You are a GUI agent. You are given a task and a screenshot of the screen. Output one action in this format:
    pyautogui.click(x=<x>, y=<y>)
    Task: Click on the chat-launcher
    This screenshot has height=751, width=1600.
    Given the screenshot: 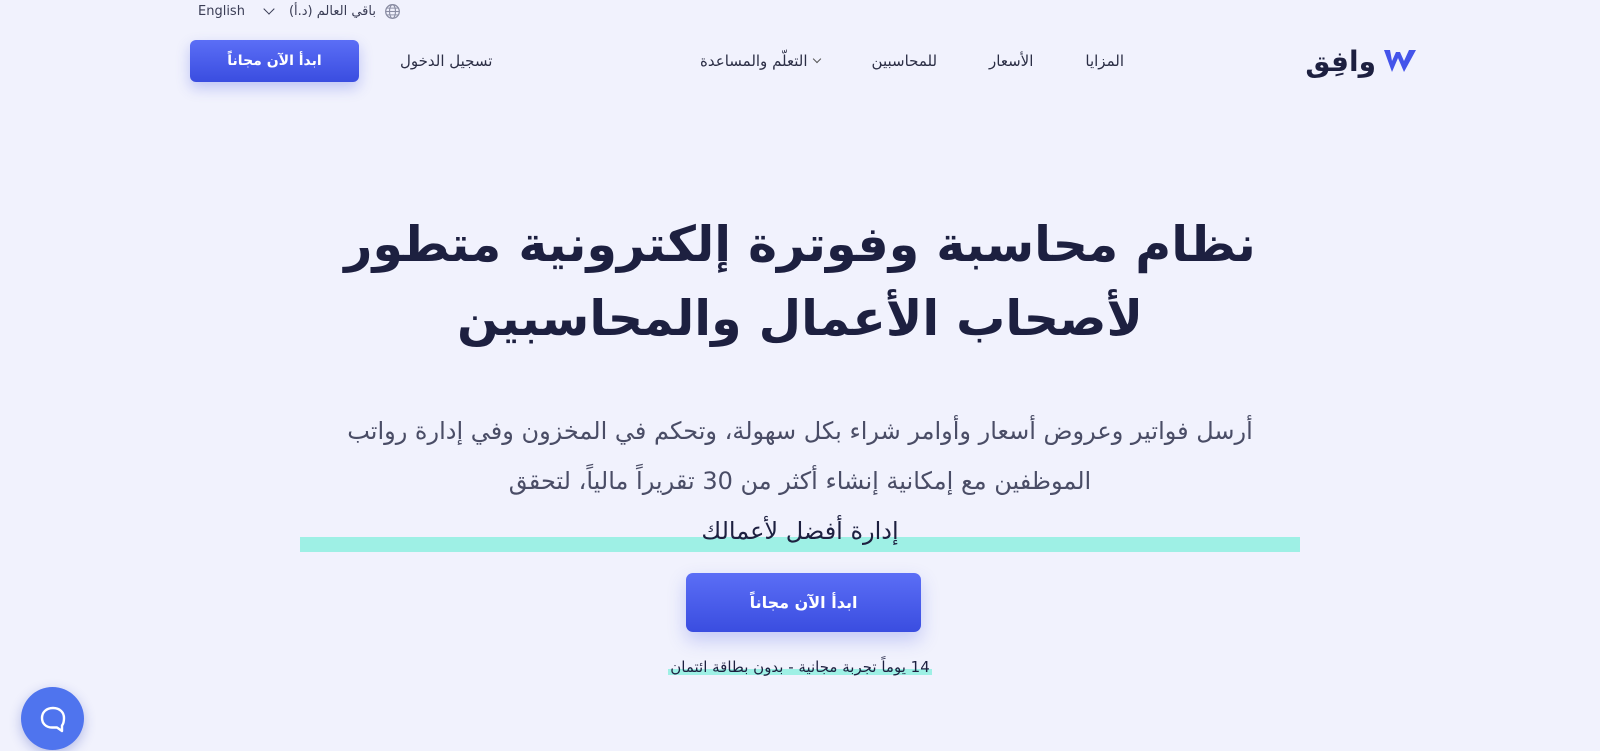 What is the action you would take?
    pyautogui.click(x=52, y=718)
    